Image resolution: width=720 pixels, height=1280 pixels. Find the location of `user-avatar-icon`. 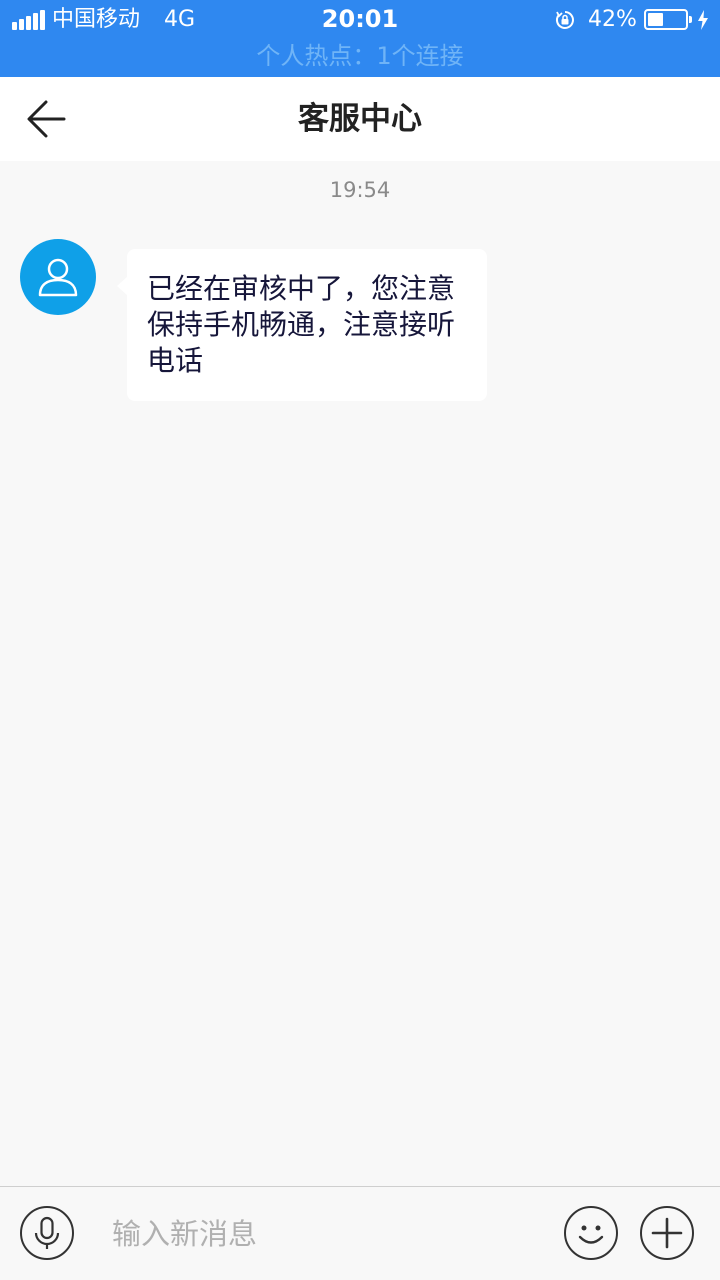

user-avatar-icon is located at coordinates (58, 277).